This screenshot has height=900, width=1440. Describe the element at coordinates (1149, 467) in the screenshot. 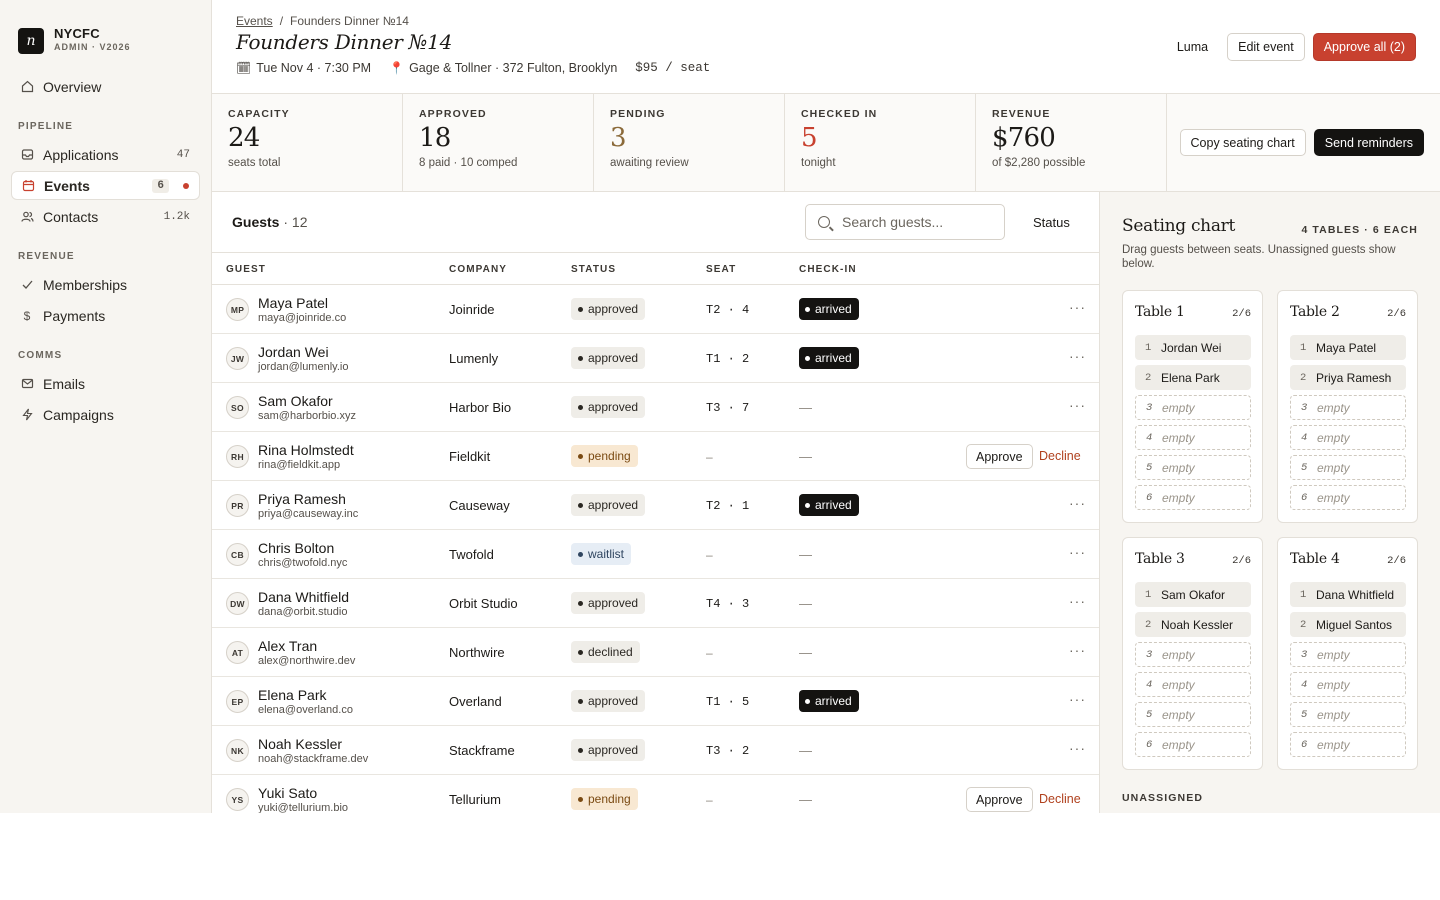

I see `seat-number: 5` at that location.